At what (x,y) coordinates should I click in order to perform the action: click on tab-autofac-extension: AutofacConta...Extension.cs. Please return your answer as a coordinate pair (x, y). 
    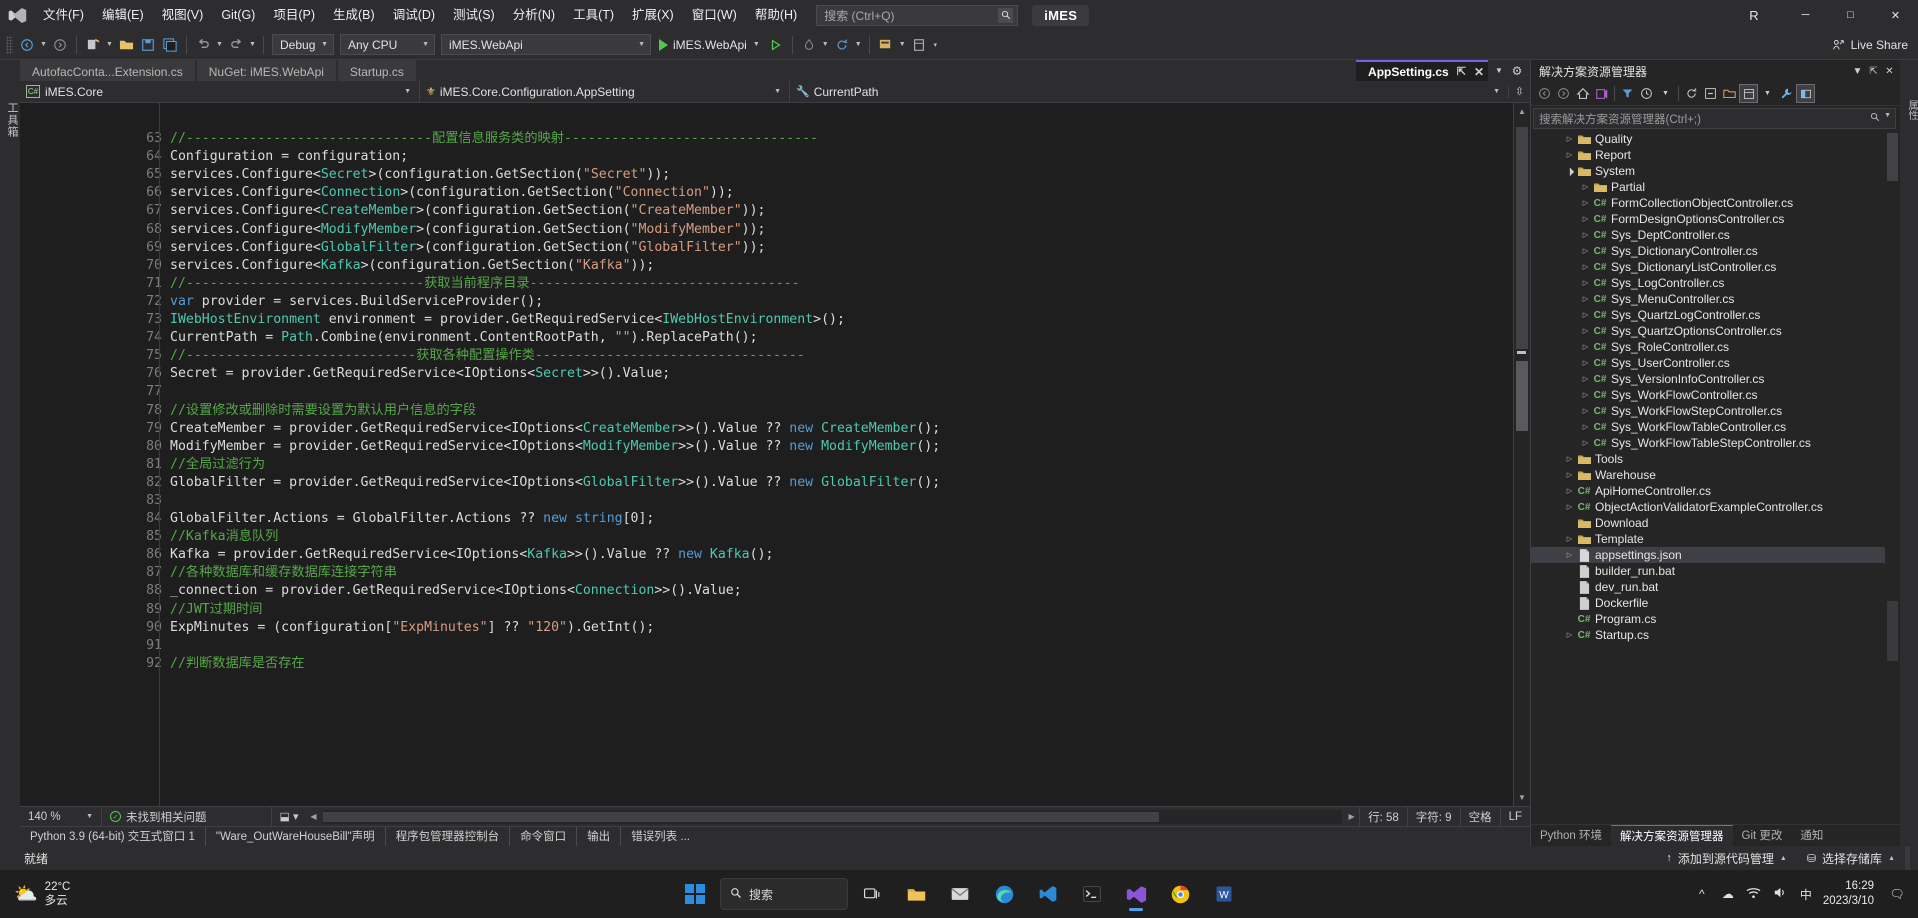
    Looking at the image, I should click on (107, 70).